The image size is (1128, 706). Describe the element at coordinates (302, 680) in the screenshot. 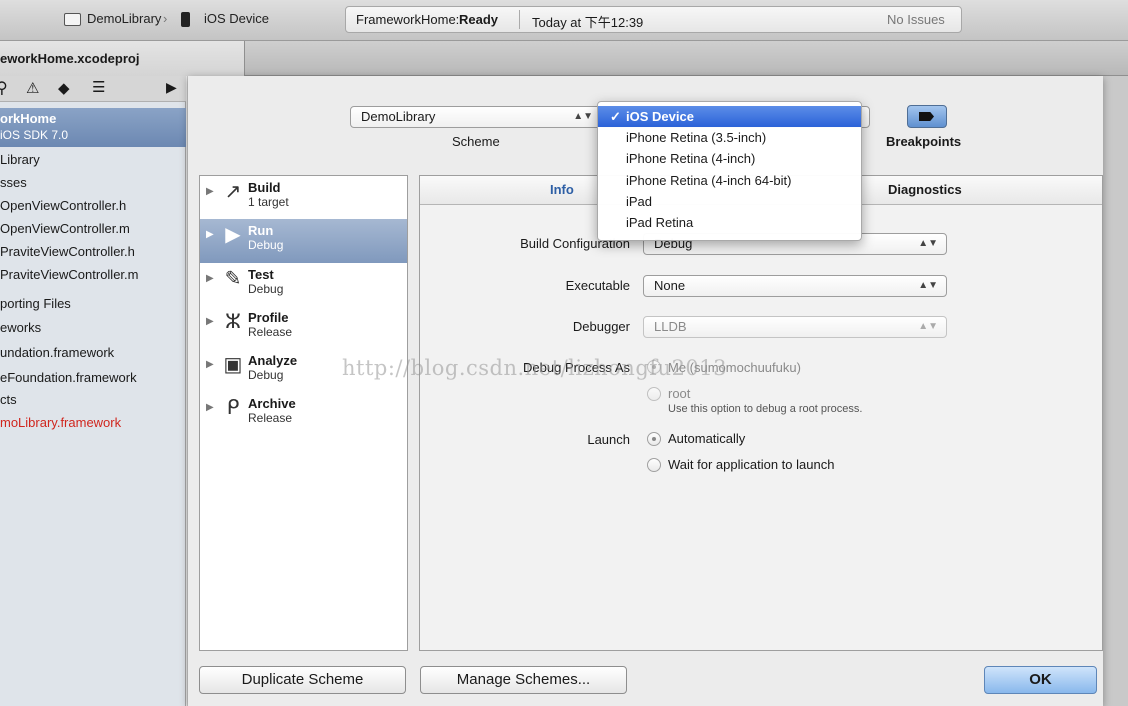

I see `duplicate-scheme-button: Duplicate Scheme` at that location.